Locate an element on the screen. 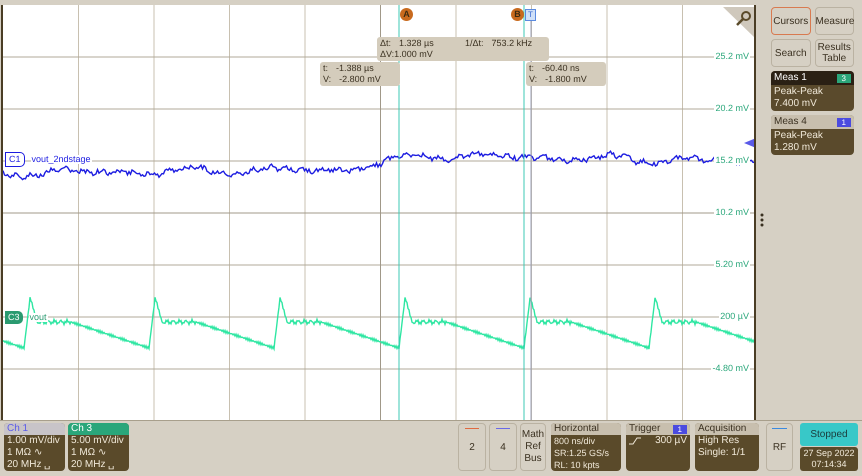 The height and width of the screenshot is (476, 862). horizontal-setting: 800 ns/div is located at coordinates (575, 441).